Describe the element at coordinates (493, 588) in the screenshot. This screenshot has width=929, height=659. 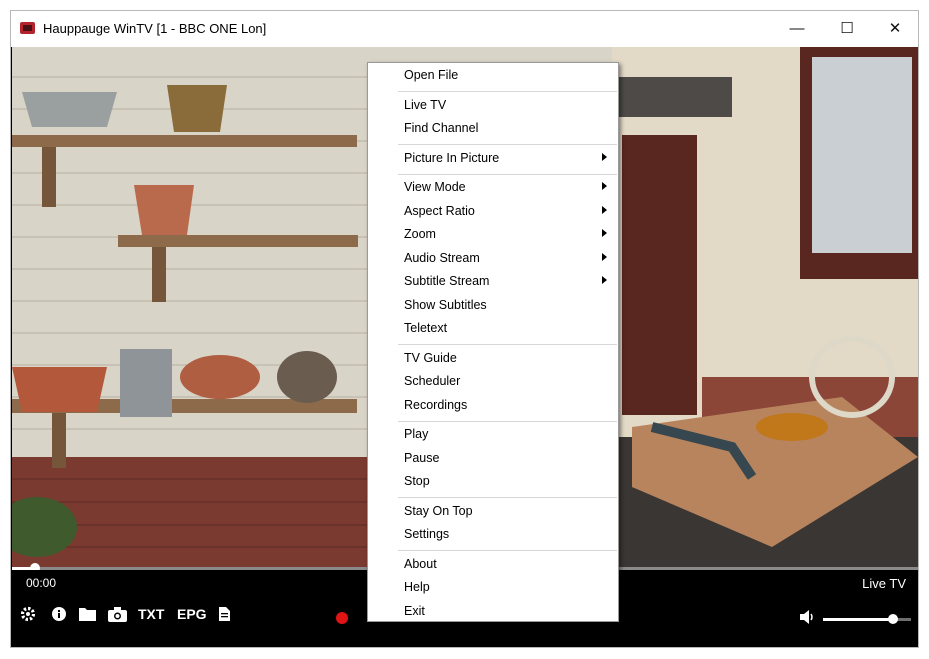
I see `menu-item-help: Help` at that location.